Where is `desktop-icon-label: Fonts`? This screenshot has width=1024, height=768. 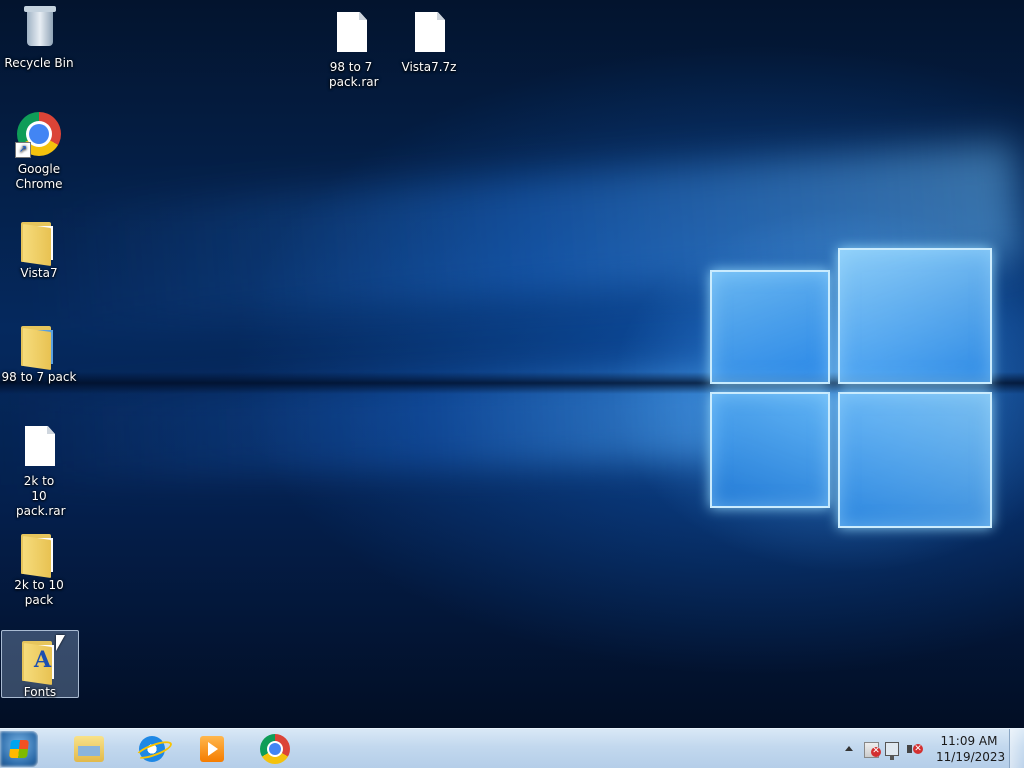
desktop-icon-label: Fonts is located at coordinates (40, 692).